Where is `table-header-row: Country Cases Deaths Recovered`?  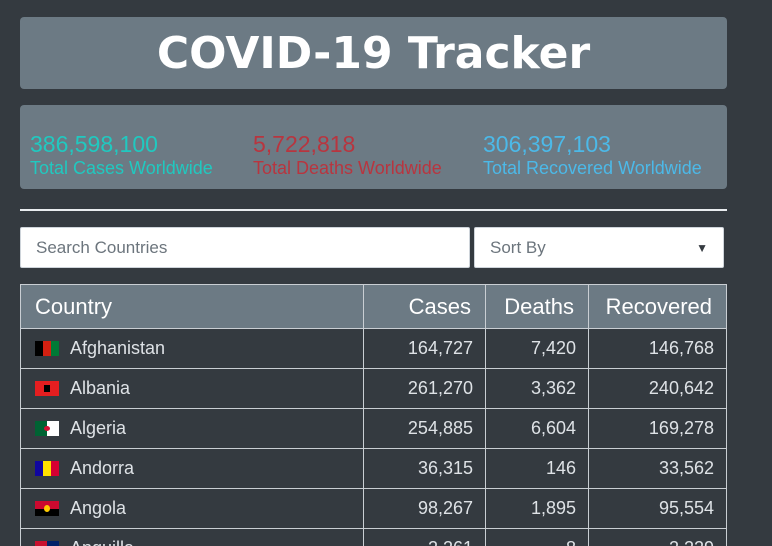 table-header-row: Country Cases Deaths Recovered is located at coordinates (373, 306).